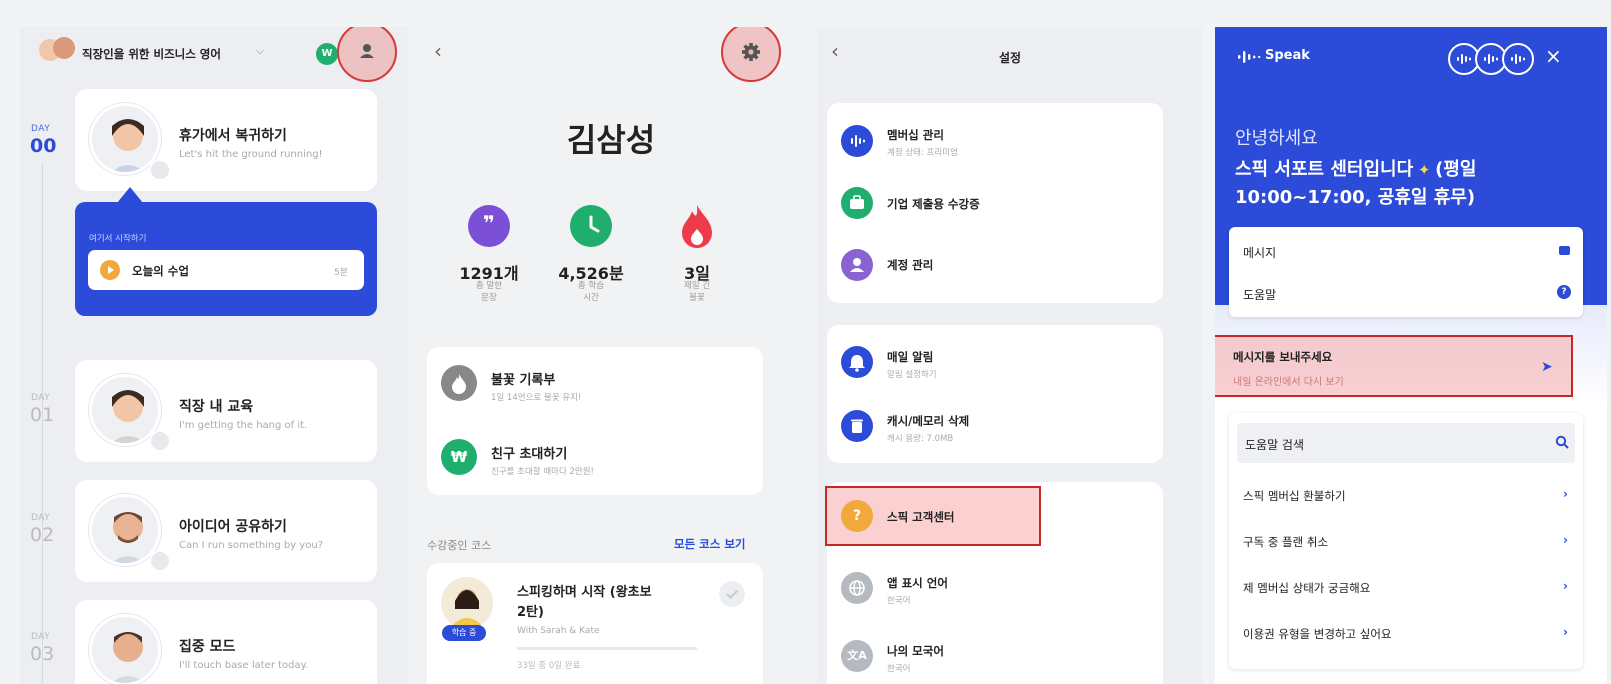 This screenshot has width=1611, height=684. What do you see at coordinates (607, 648) in the screenshot?
I see `course-progress-bar` at bounding box center [607, 648].